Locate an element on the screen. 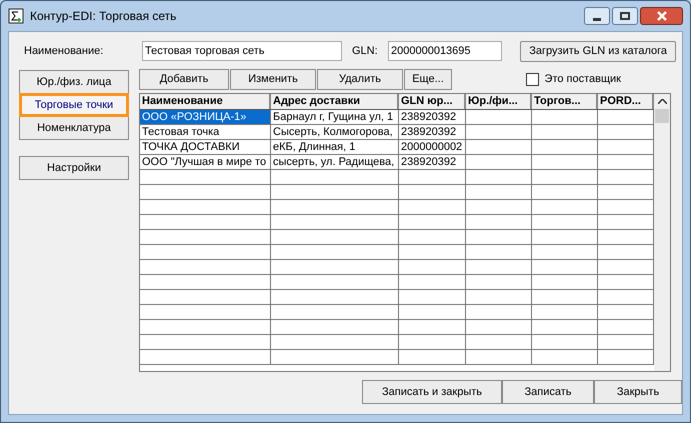 This screenshot has width=691, height=423. footer-button: Записать is located at coordinates (548, 392).